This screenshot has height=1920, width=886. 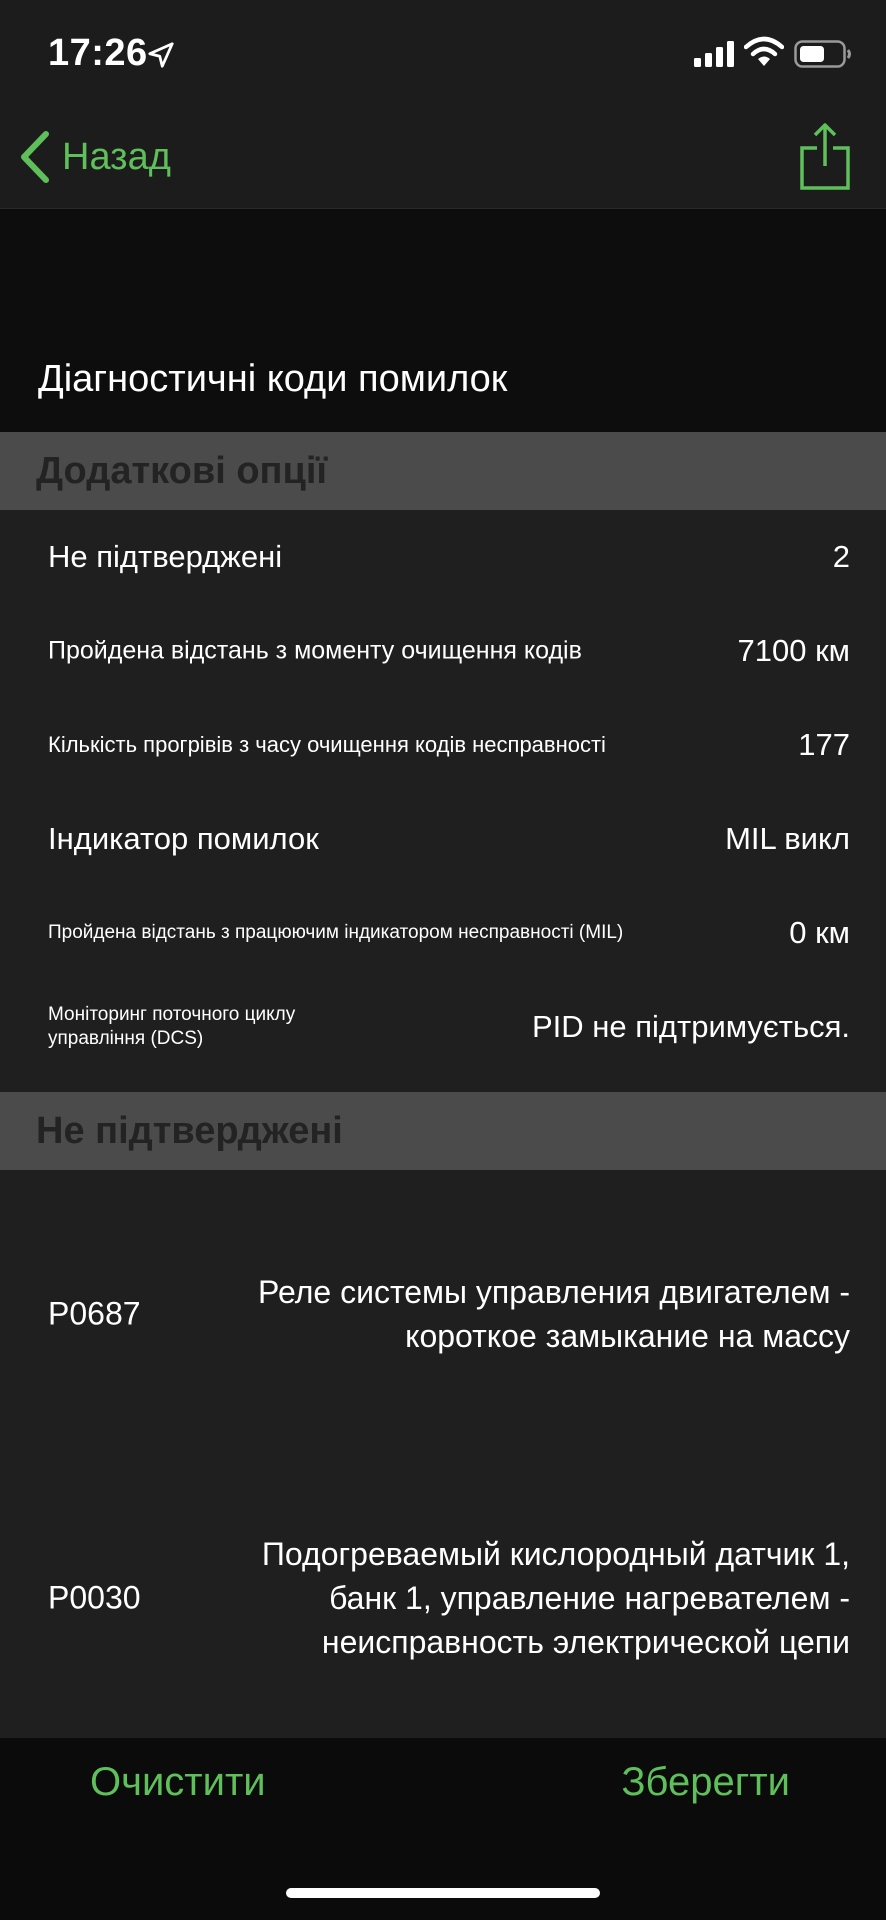 What do you see at coordinates (793, 650) in the screenshot?
I see `option-value: 7100 км` at bounding box center [793, 650].